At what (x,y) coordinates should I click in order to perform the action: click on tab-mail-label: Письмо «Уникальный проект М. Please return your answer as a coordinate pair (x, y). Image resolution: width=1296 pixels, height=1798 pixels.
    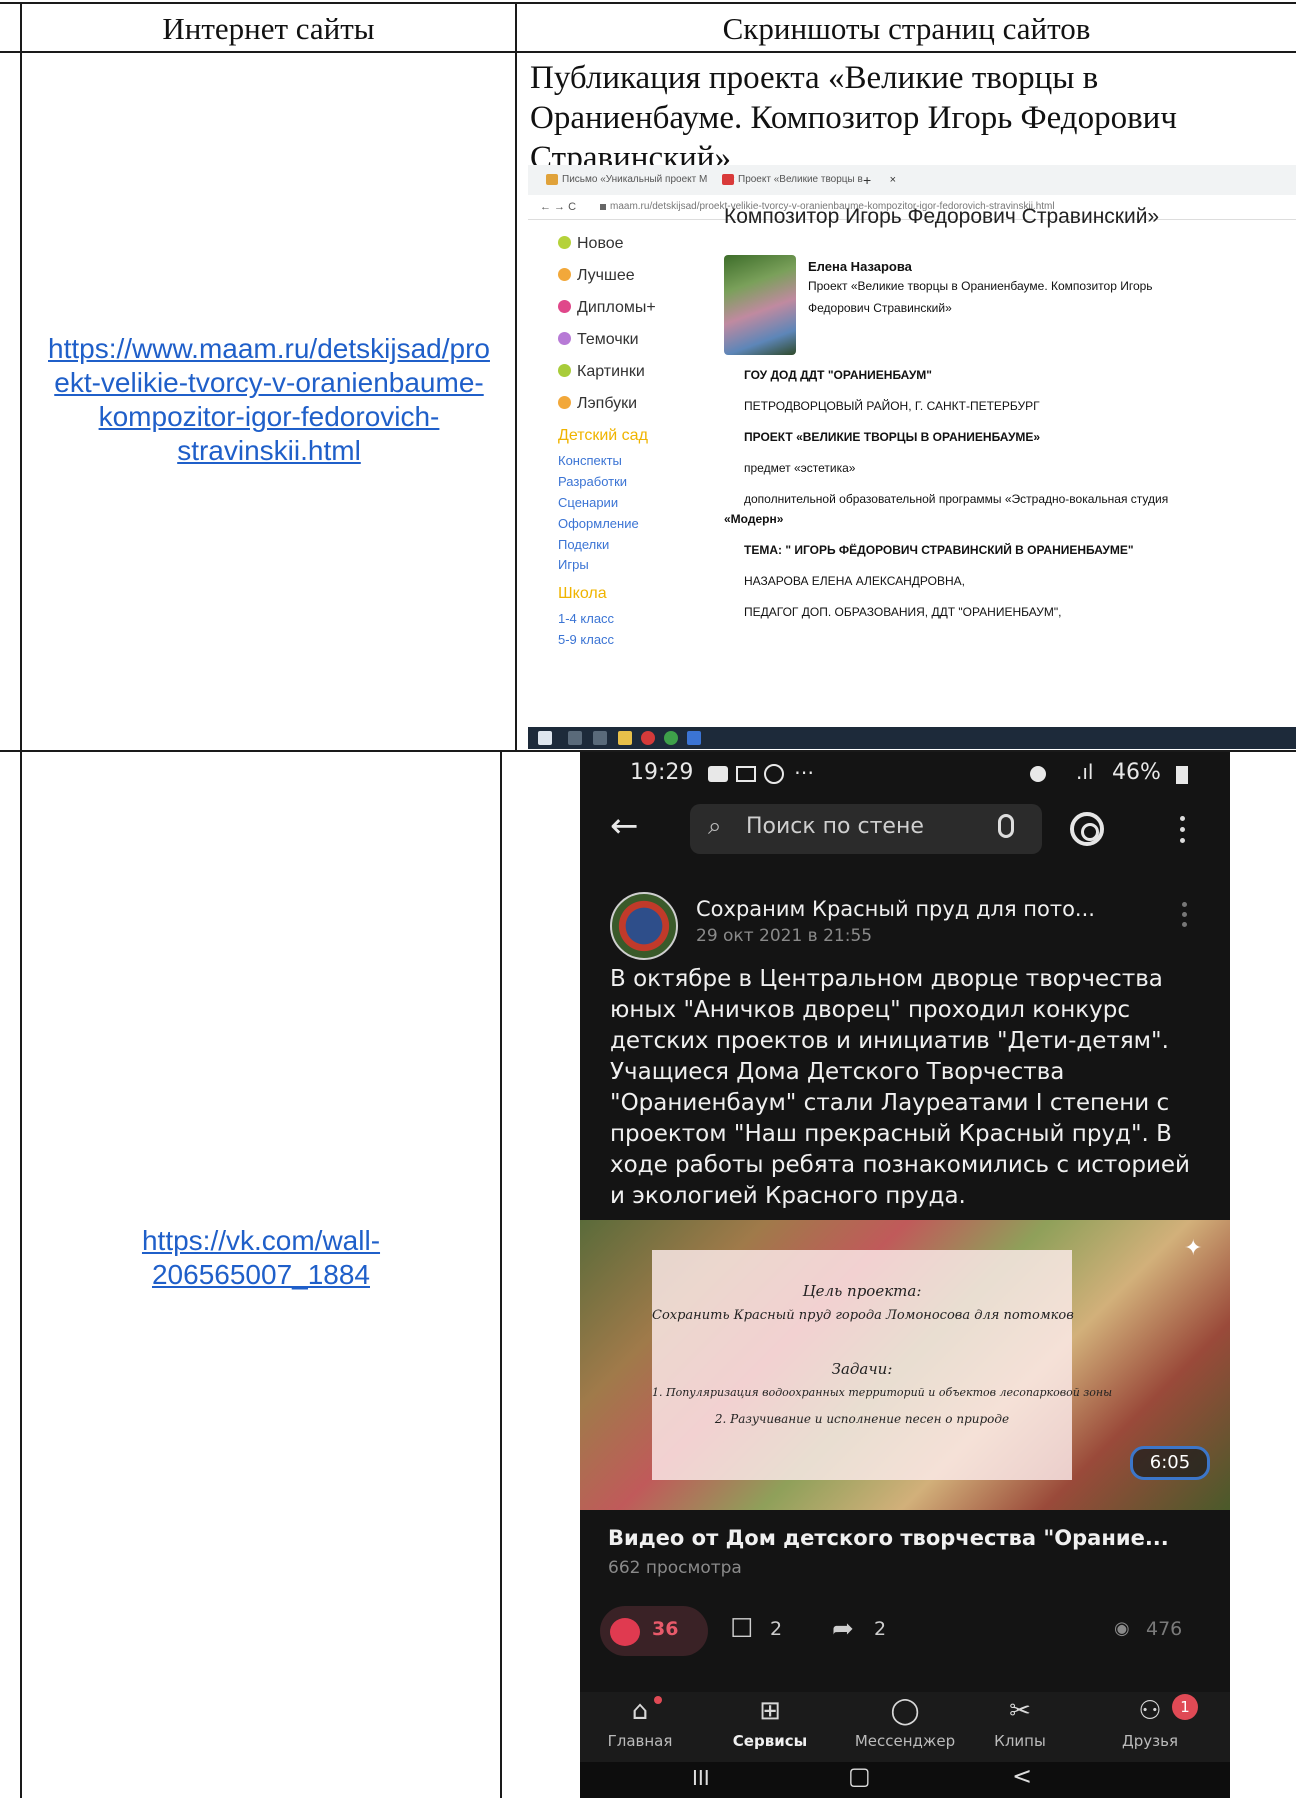
    Looking at the image, I should click on (635, 179).